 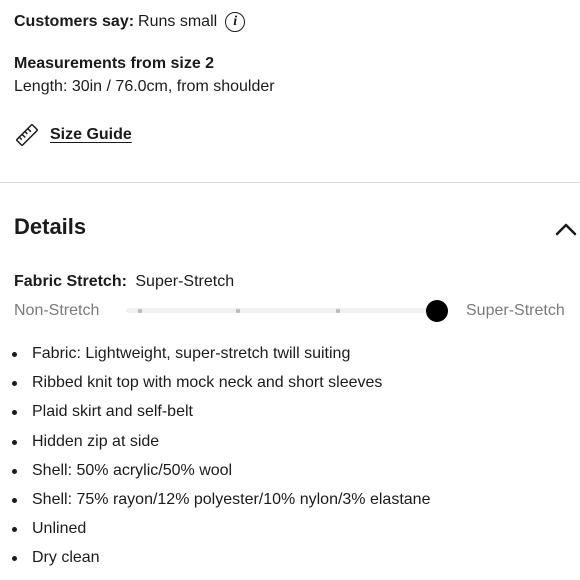 I want to click on measurements-length: Length: 30in / 76.0cm, from shoulder, so click(x=144, y=86).